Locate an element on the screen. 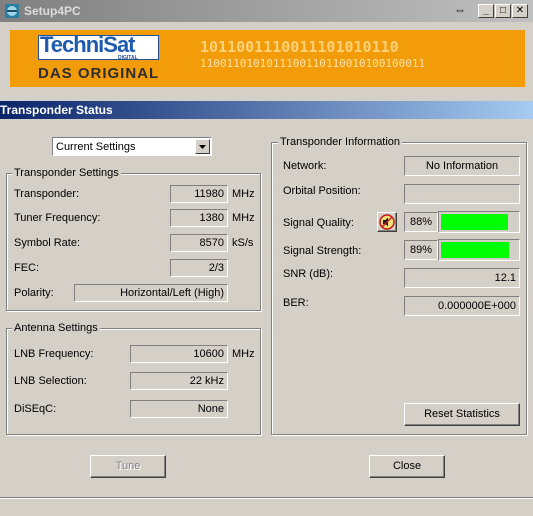 This screenshot has width=533, height=516. lnb-frequency-label: LNB Frequency: is located at coordinates (54, 354).